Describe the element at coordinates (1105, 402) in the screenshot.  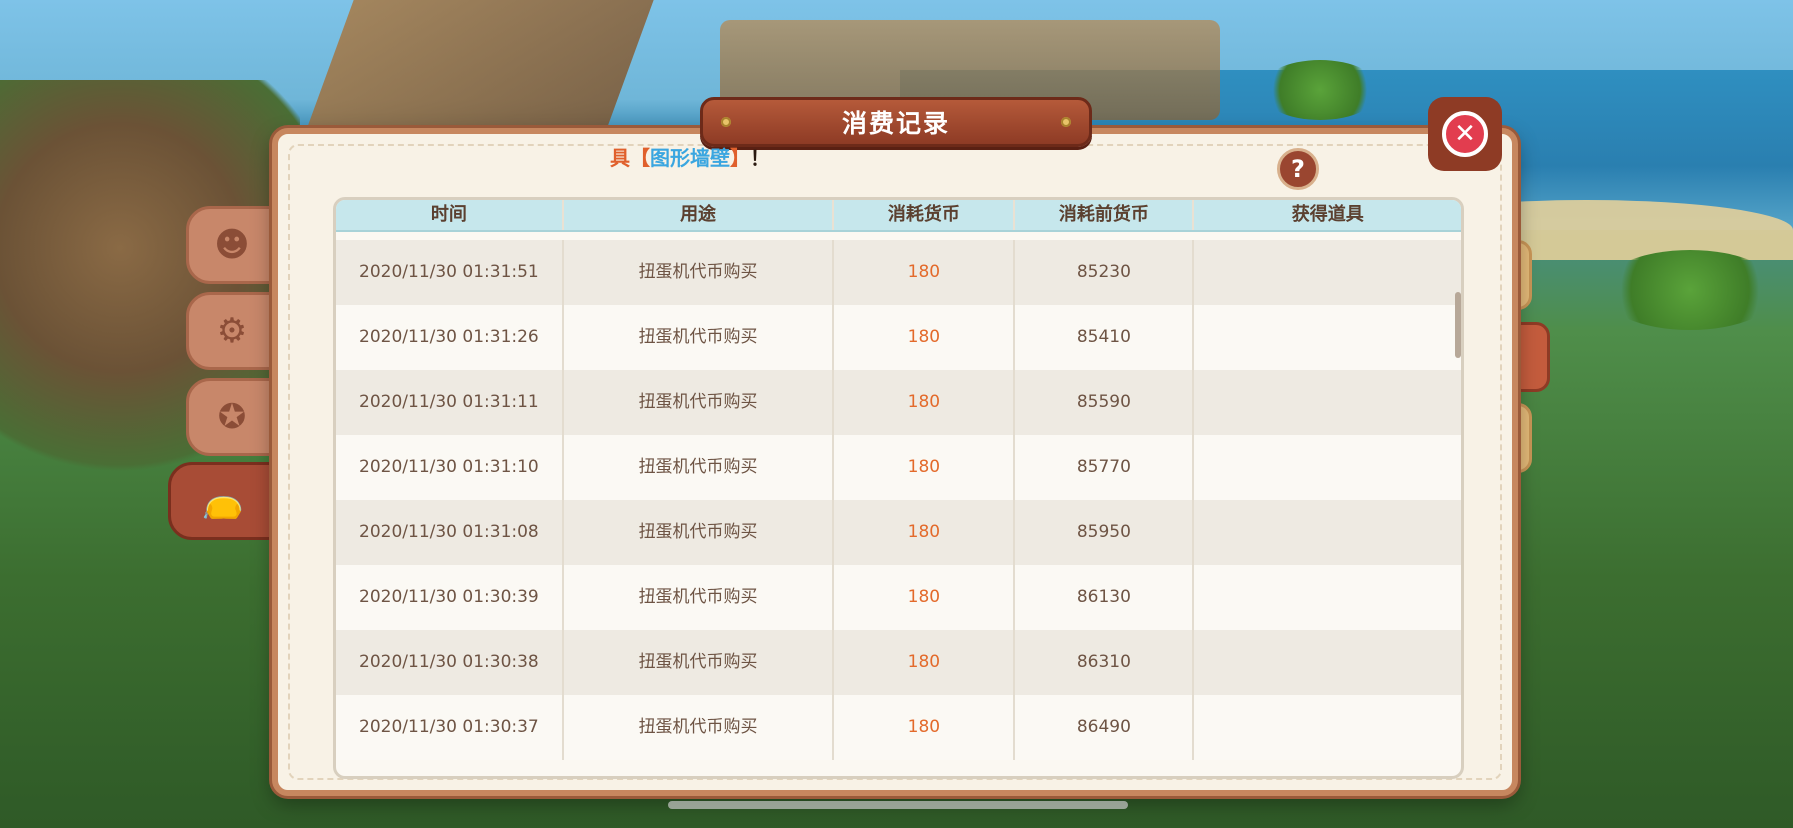
I see `cell-before: 85590` at that location.